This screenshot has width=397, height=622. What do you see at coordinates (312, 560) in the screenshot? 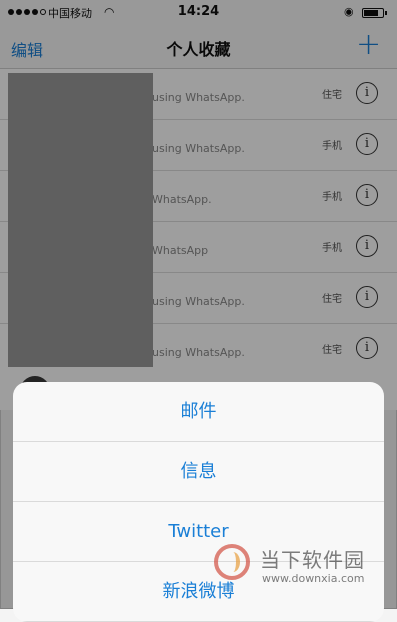
I see `watermark-name: 当下软件园` at bounding box center [312, 560].